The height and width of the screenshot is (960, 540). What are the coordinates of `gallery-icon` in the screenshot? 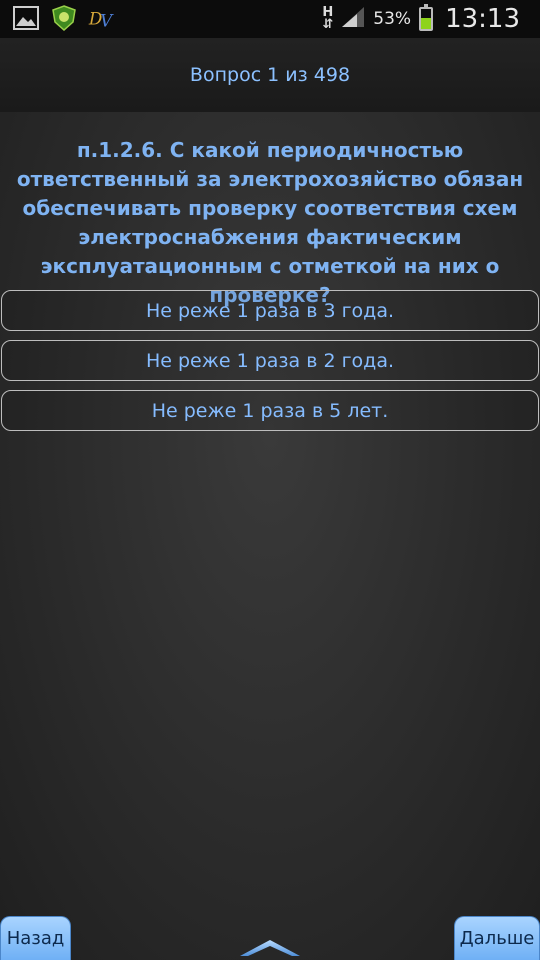 It's located at (26, 18).